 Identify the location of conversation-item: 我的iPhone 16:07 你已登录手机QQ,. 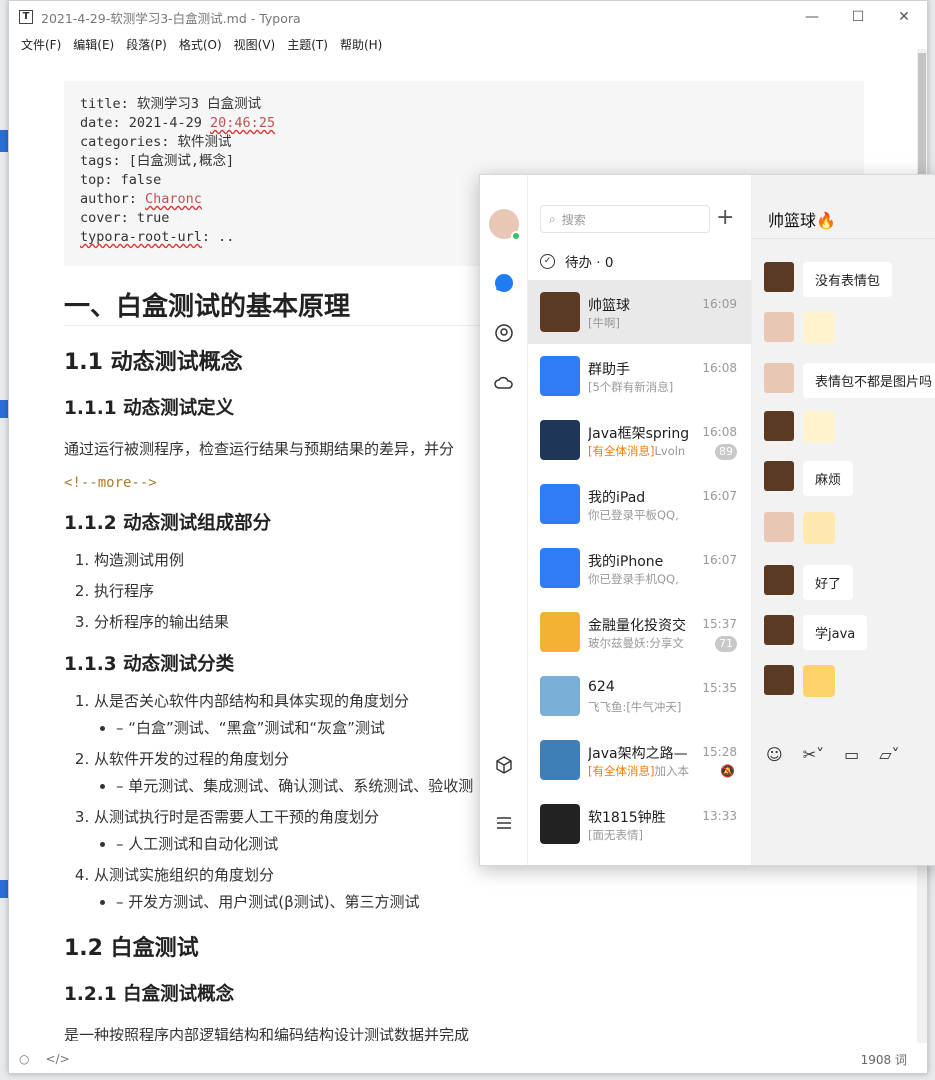
(639, 568).